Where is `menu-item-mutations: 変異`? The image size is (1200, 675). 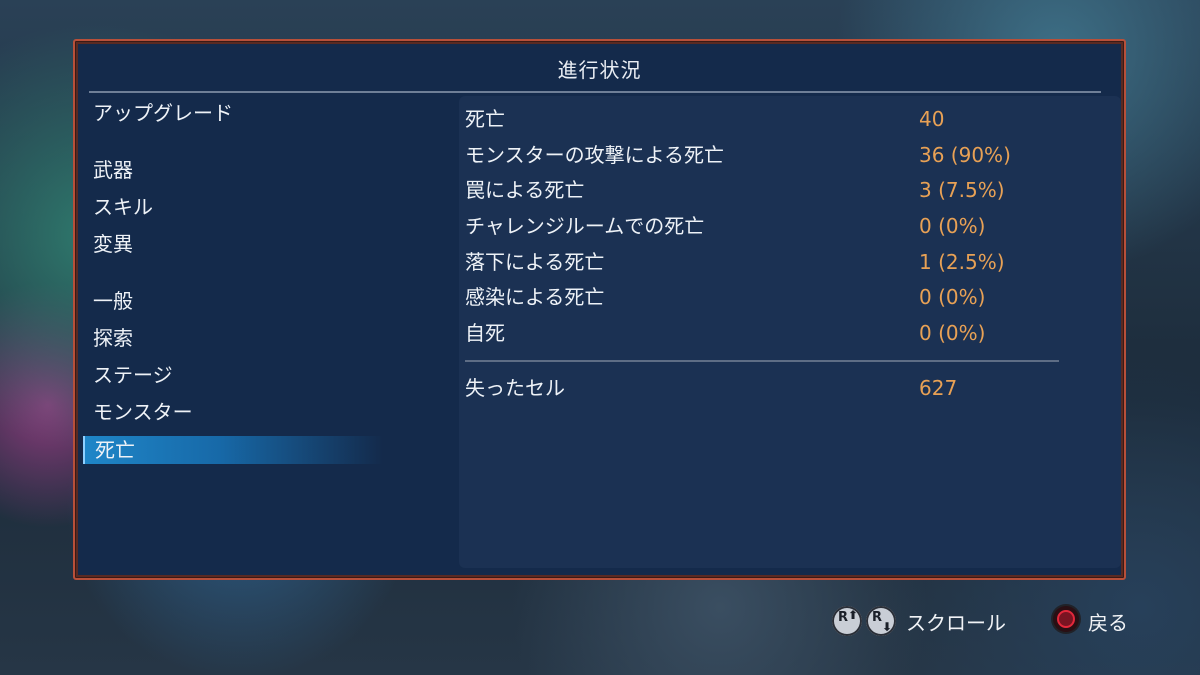
menu-item-mutations: 変異 is located at coordinates (233, 244).